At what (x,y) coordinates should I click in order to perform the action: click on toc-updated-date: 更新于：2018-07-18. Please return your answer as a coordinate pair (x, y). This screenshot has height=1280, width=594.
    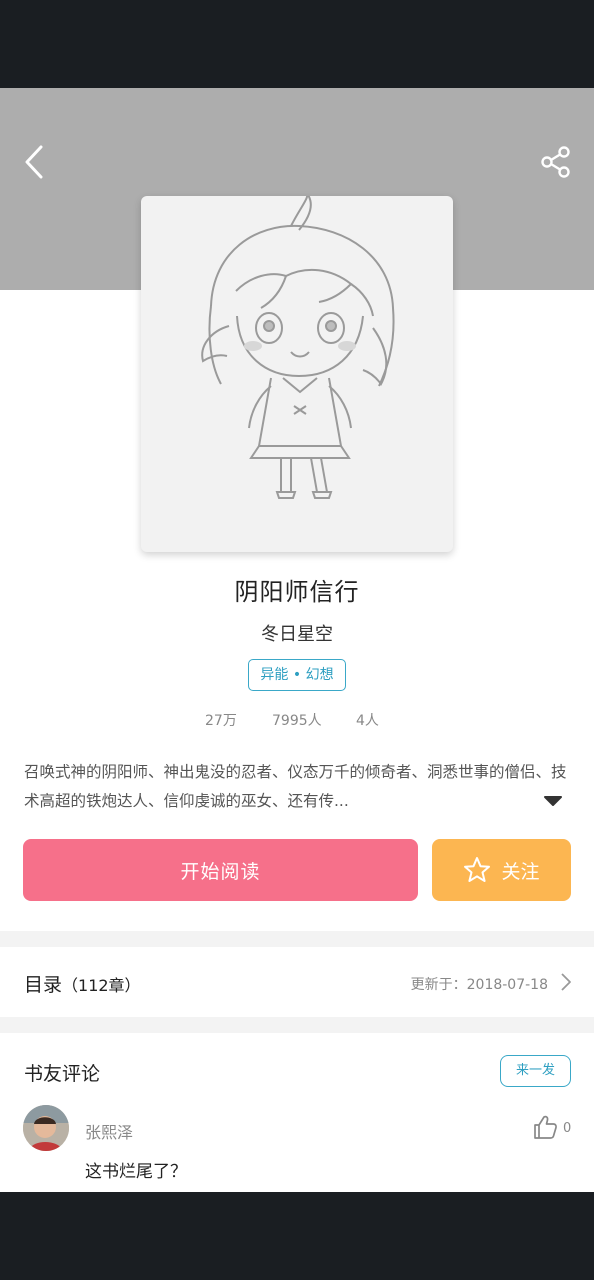
    Looking at the image, I should click on (479, 985).